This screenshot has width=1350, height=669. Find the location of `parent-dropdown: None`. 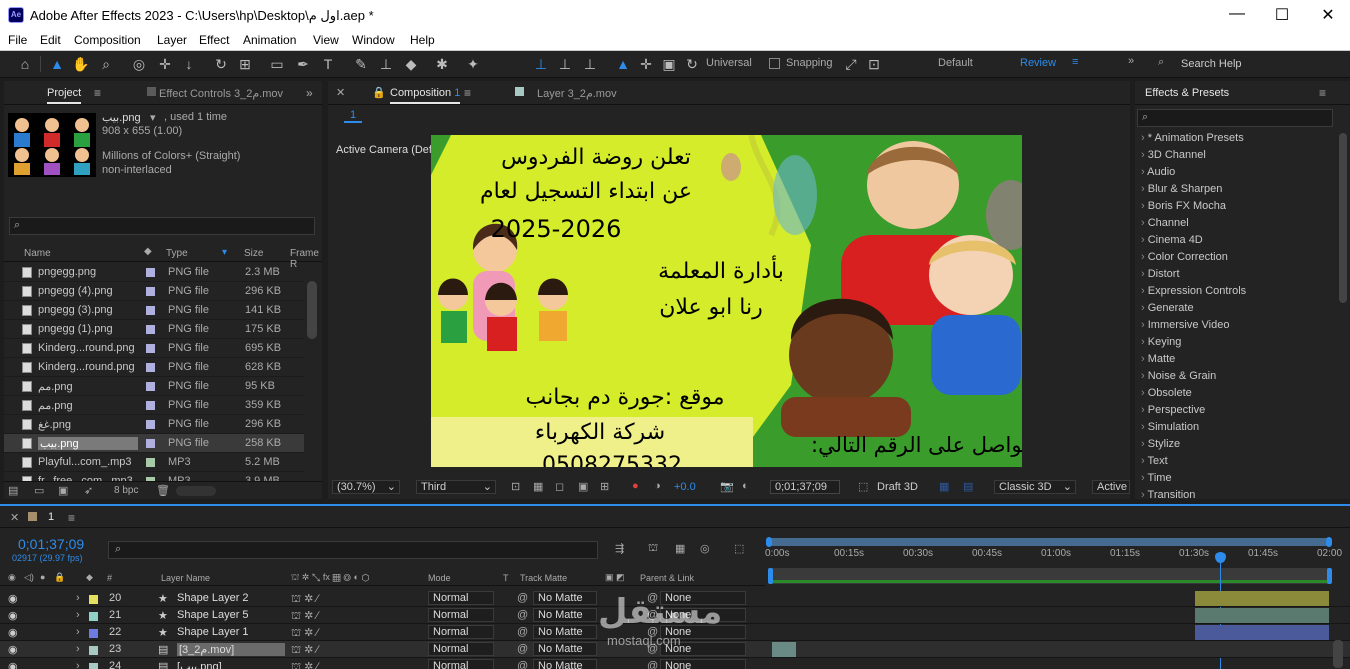

parent-dropdown: None is located at coordinates (703, 664).